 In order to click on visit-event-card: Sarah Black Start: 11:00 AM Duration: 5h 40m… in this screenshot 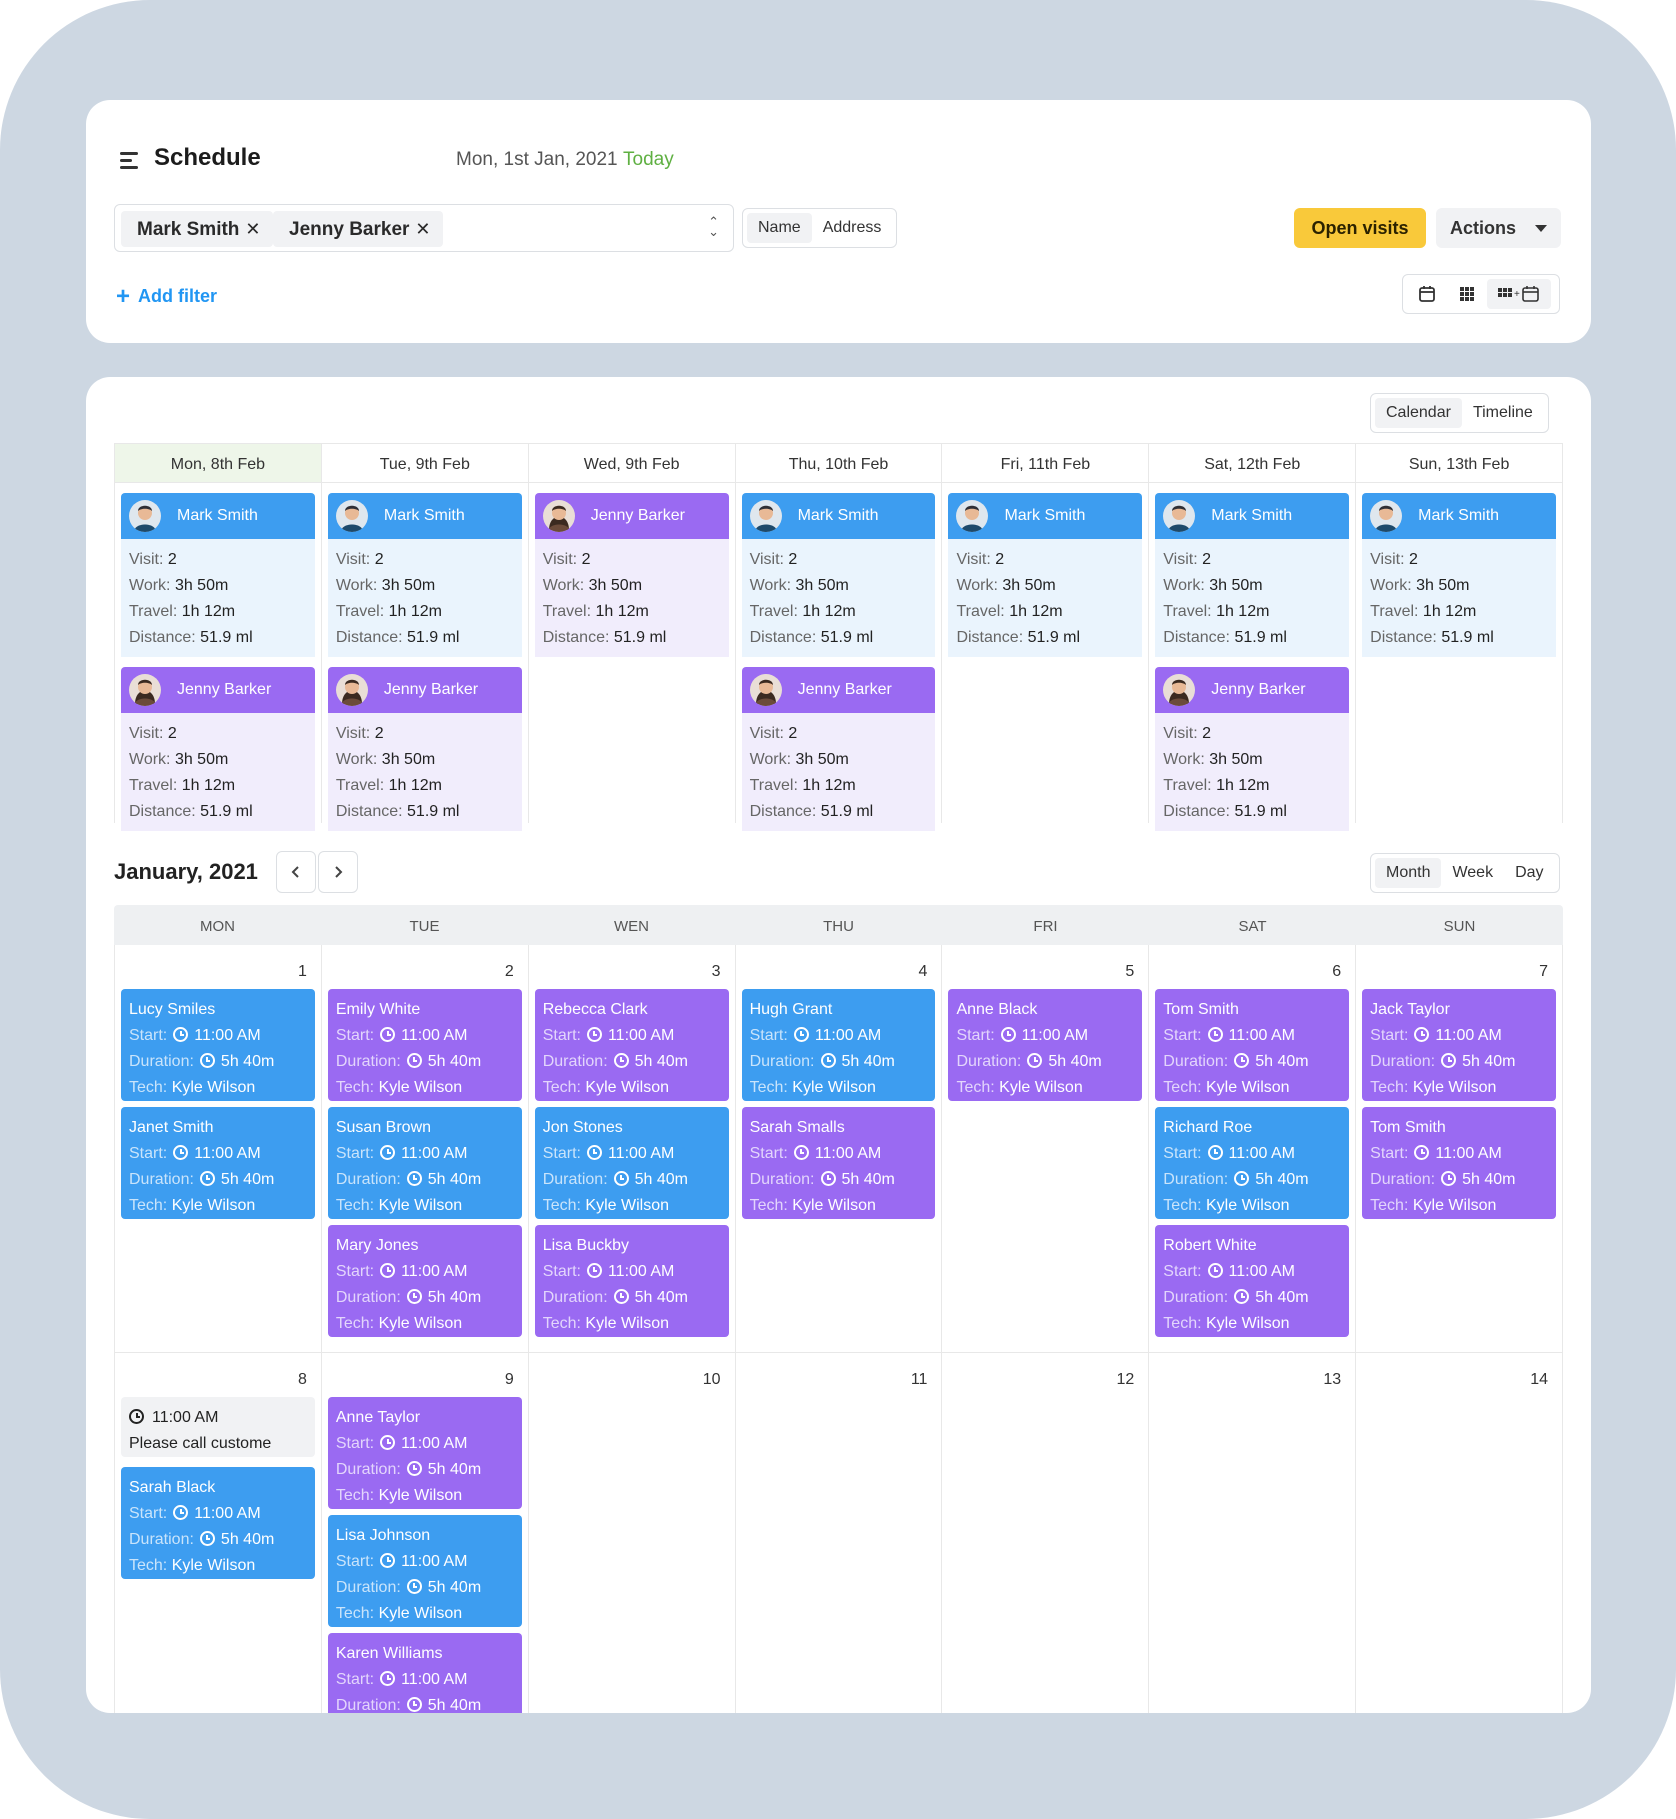, I will do `click(218, 1523)`.